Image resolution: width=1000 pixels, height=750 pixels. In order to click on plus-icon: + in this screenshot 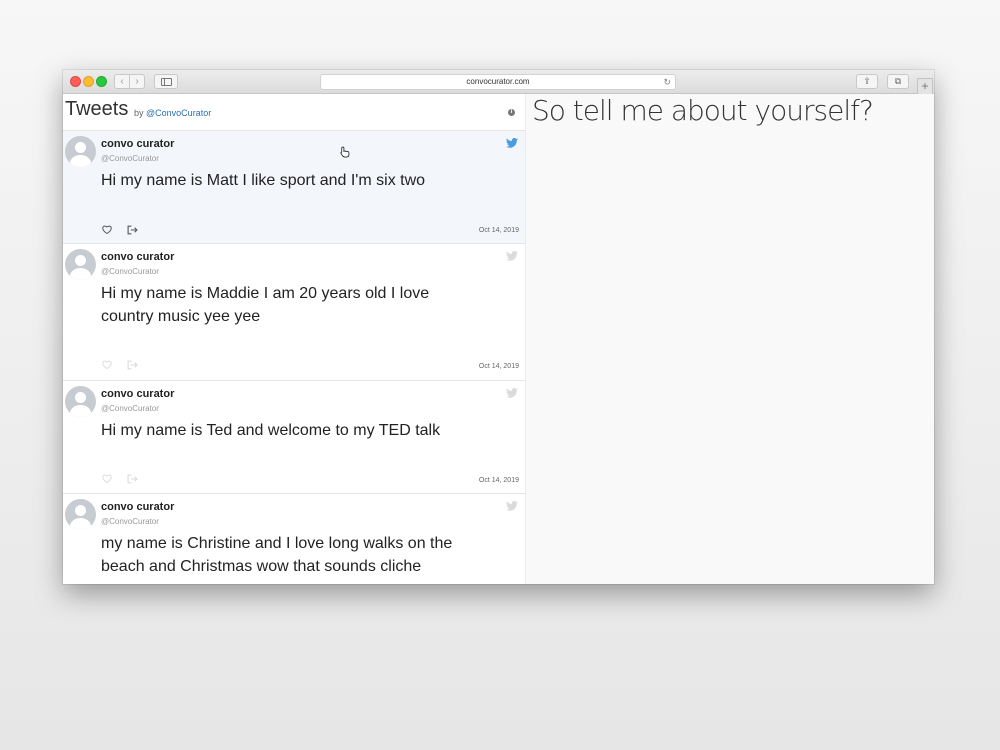, I will do `click(925, 86)`.